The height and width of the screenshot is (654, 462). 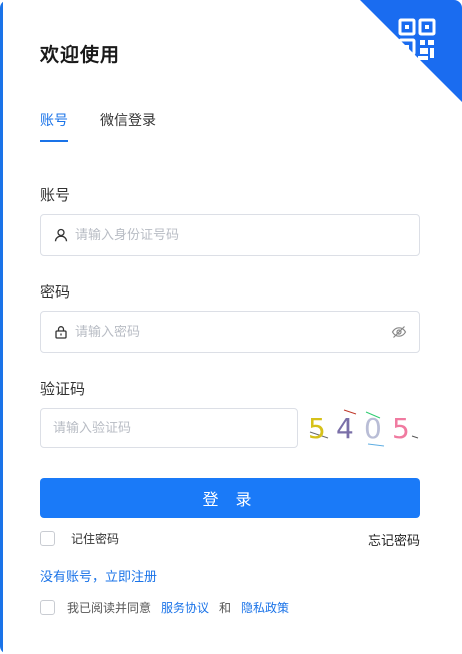 I want to click on remember-checkbox, so click(x=47, y=538).